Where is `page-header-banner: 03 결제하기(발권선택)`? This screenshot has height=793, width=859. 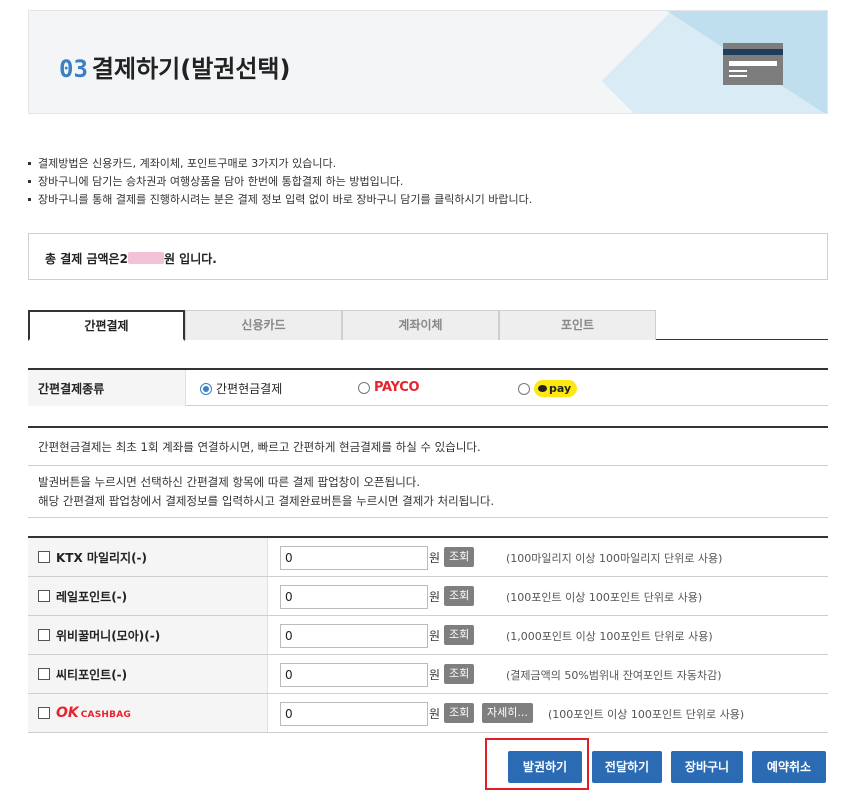 page-header-banner: 03 결제하기(발권선택) is located at coordinates (428, 62).